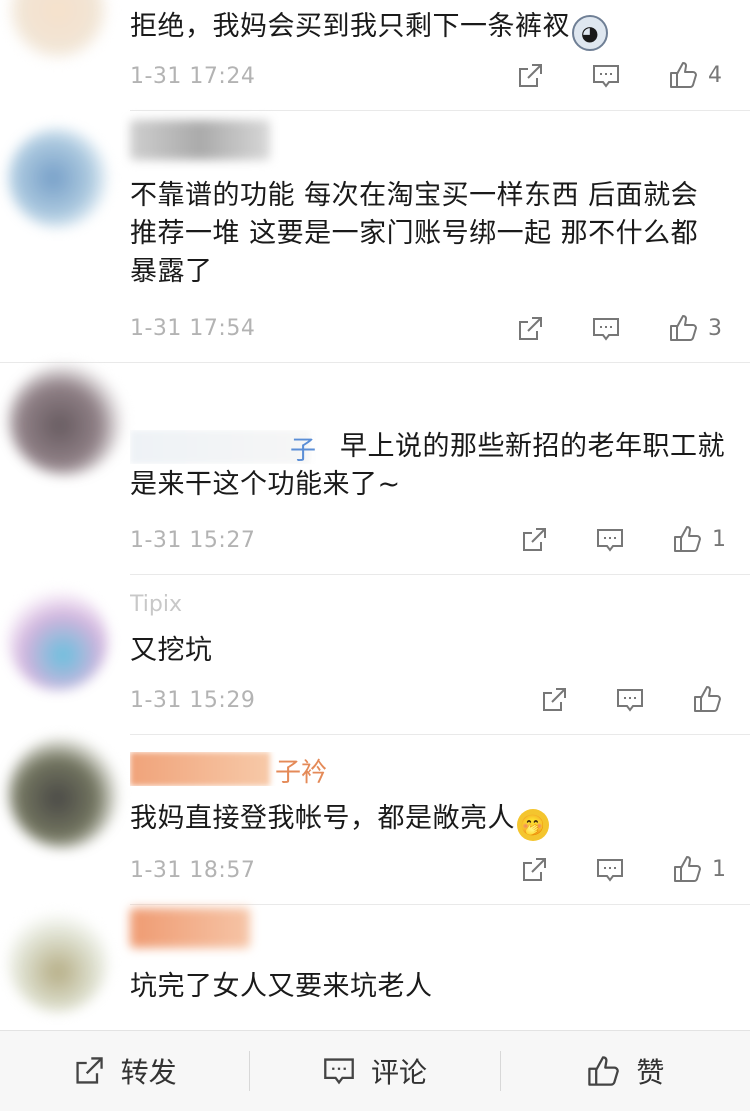 This screenshot has height=1111, width=750. I want to click on comment-time: 1-31 17:54, so click(193, 328).